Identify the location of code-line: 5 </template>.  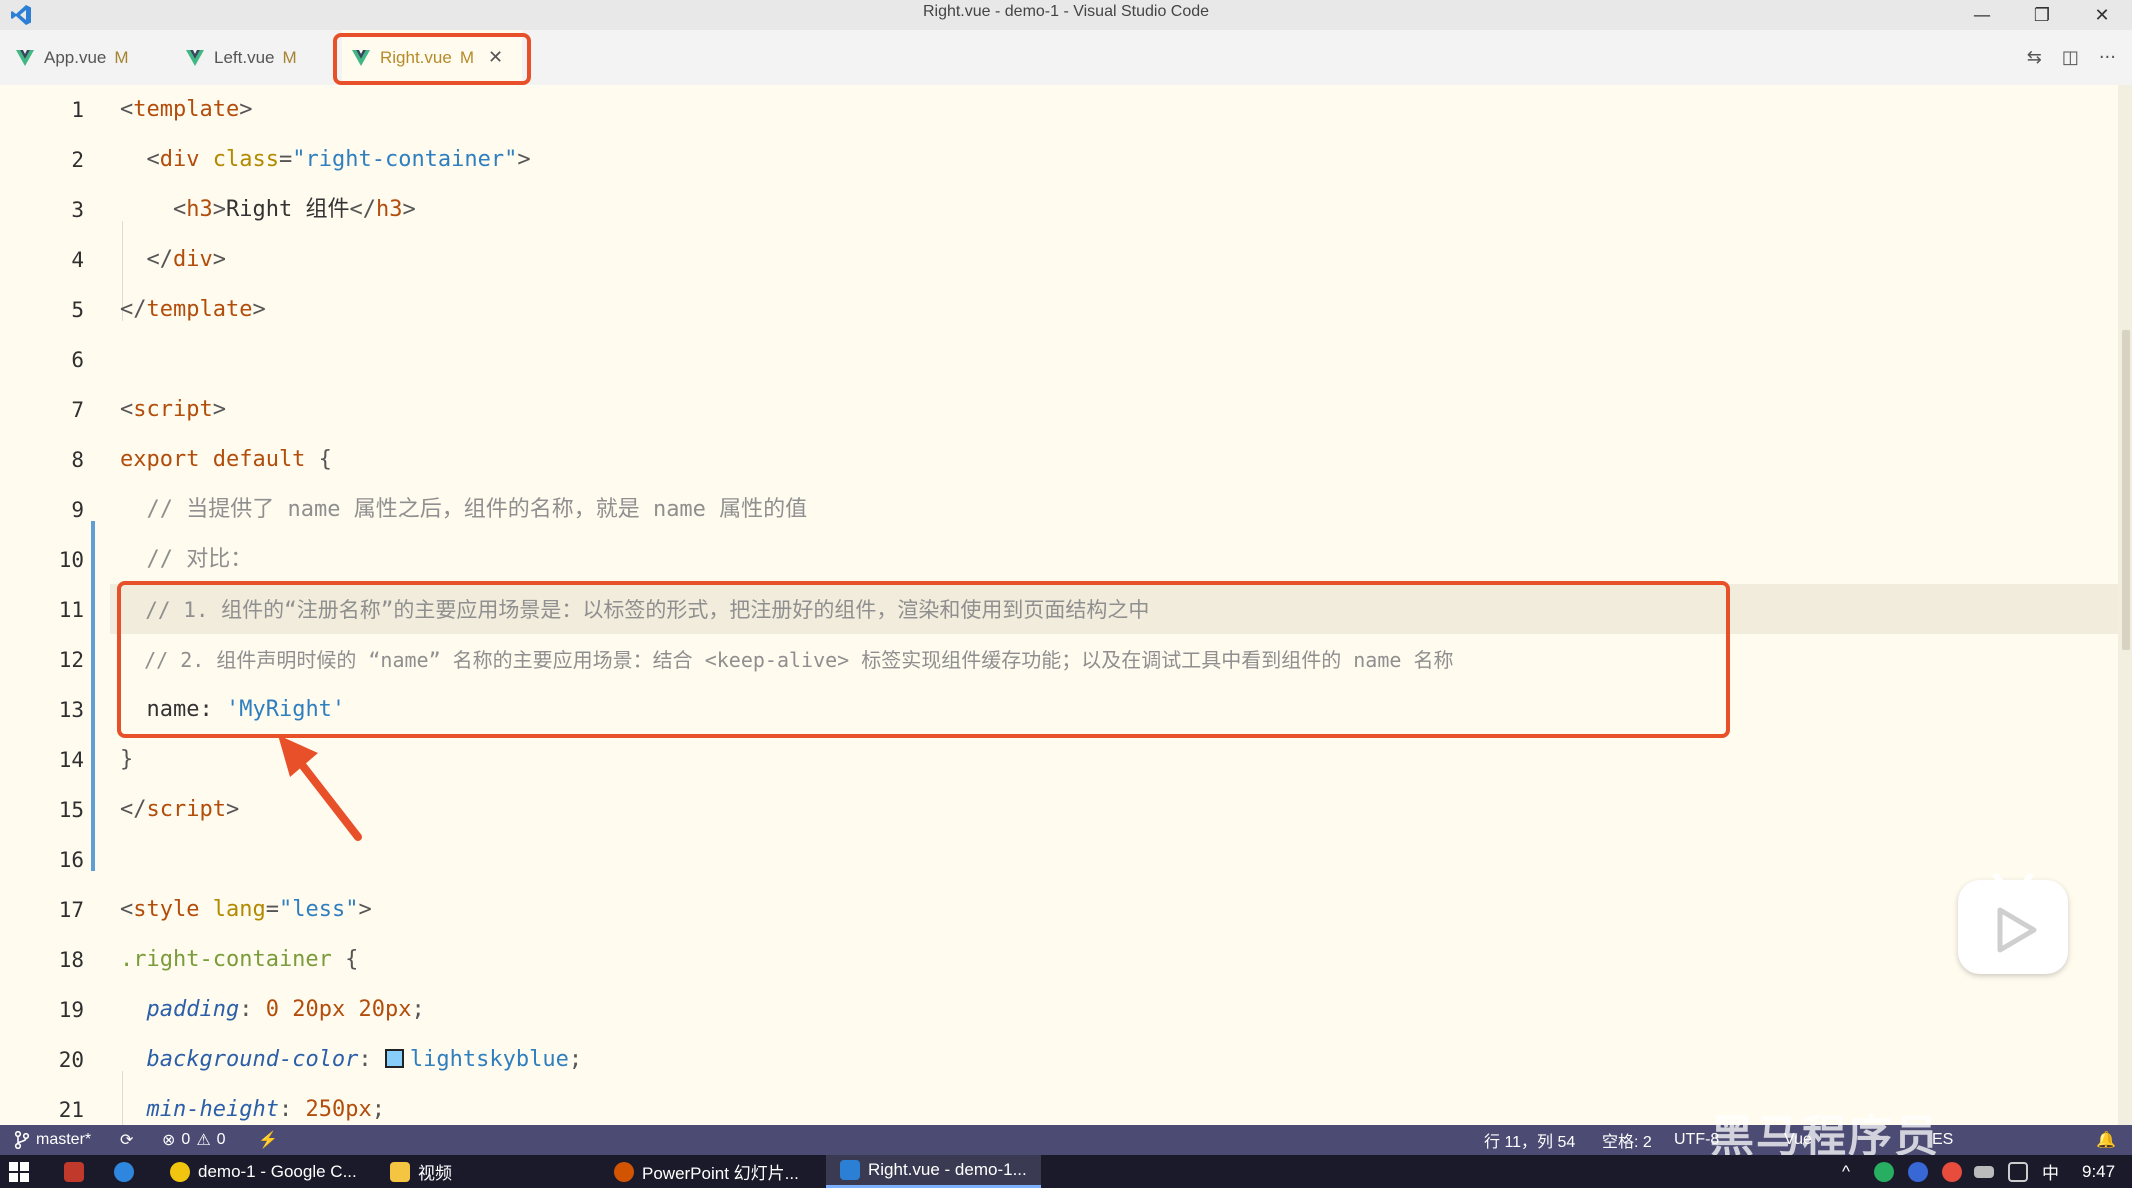
(1060, 310).